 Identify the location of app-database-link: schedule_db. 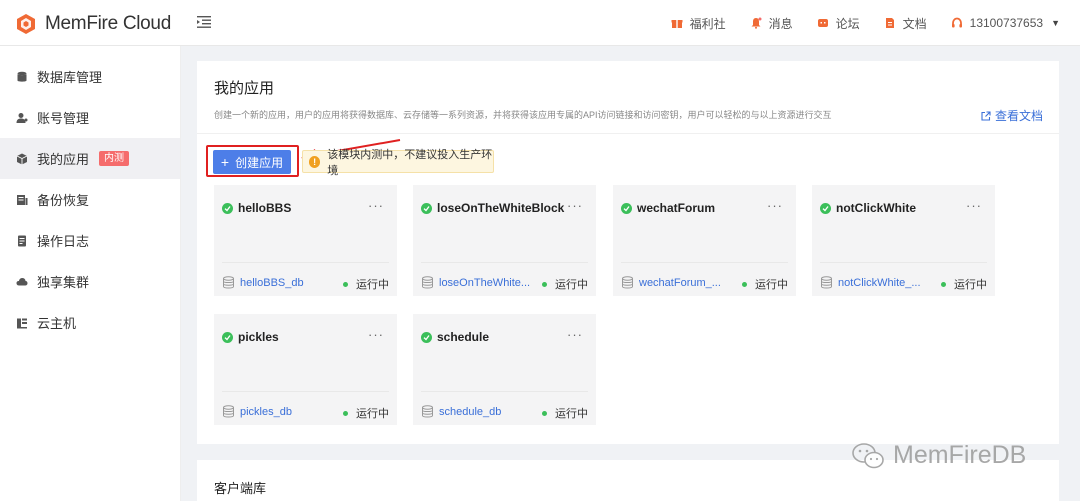
(461, 411).